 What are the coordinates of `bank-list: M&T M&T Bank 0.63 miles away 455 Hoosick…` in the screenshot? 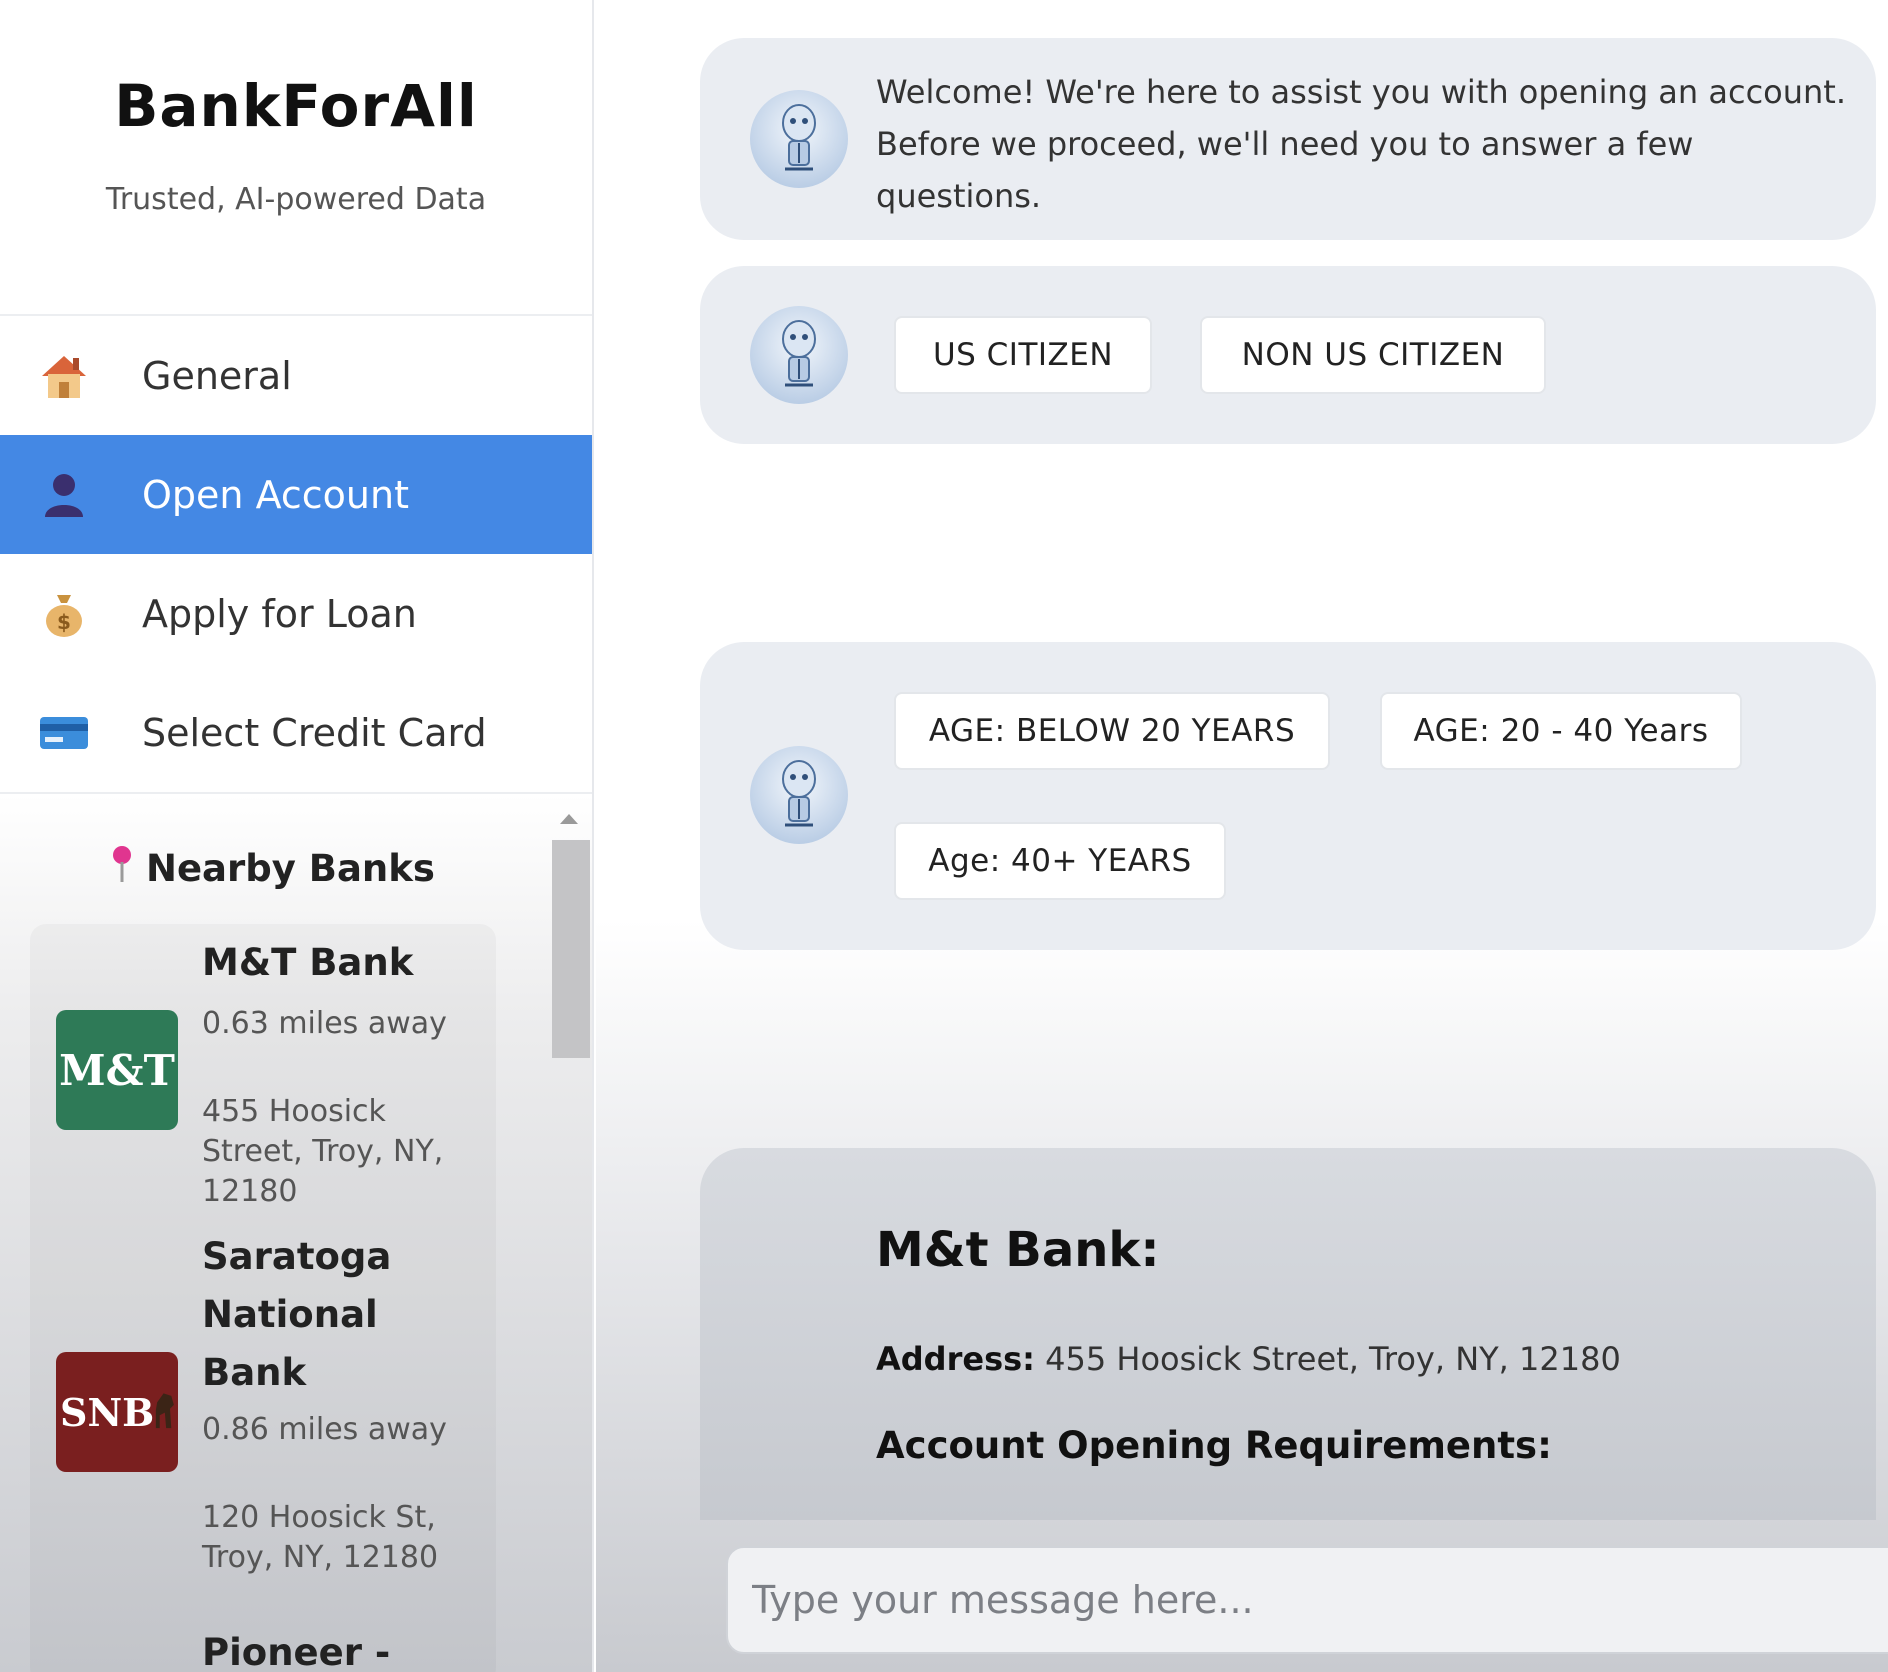 It's located at (263, 1298).